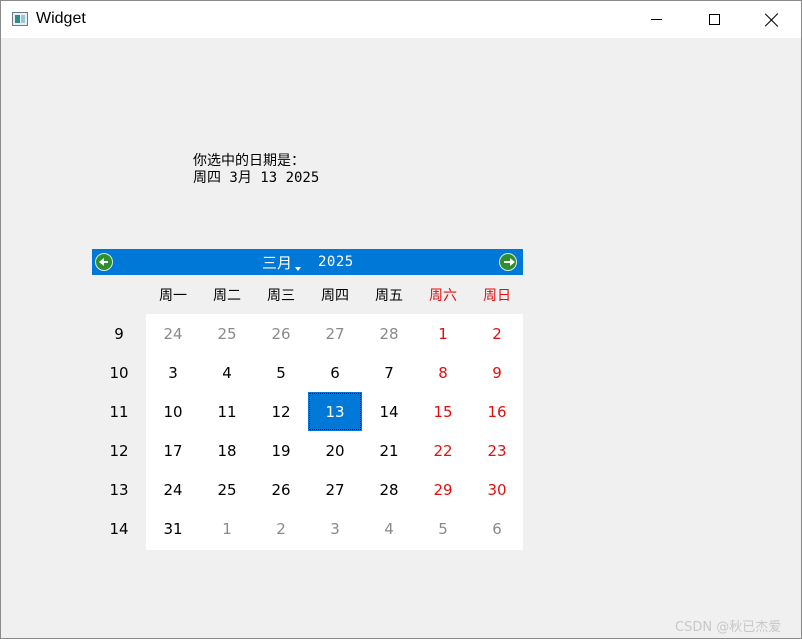 This screenshot has width=802, height=639. Describe the element at coordinates (336, 262) in the screenshot. I see `year-selector: 2025` at that location.